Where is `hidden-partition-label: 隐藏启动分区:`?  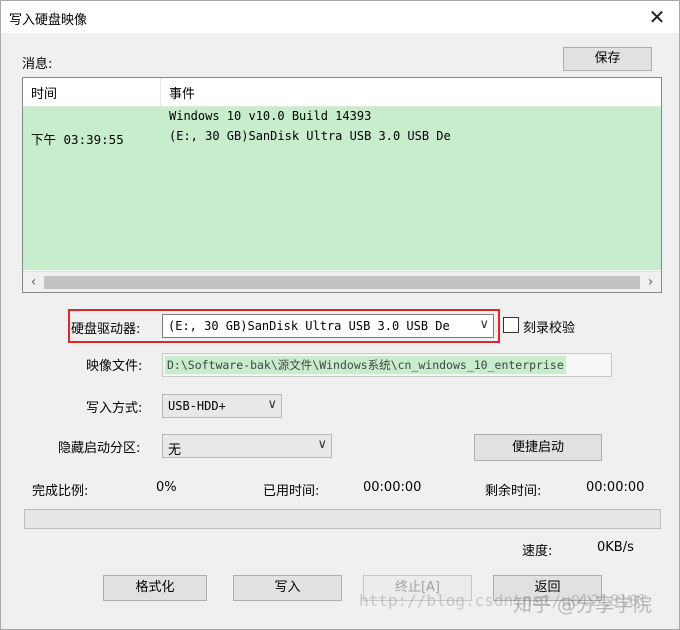 hidden-partition-label: 隐藏启动分区: is located at coordinates (99, 448).